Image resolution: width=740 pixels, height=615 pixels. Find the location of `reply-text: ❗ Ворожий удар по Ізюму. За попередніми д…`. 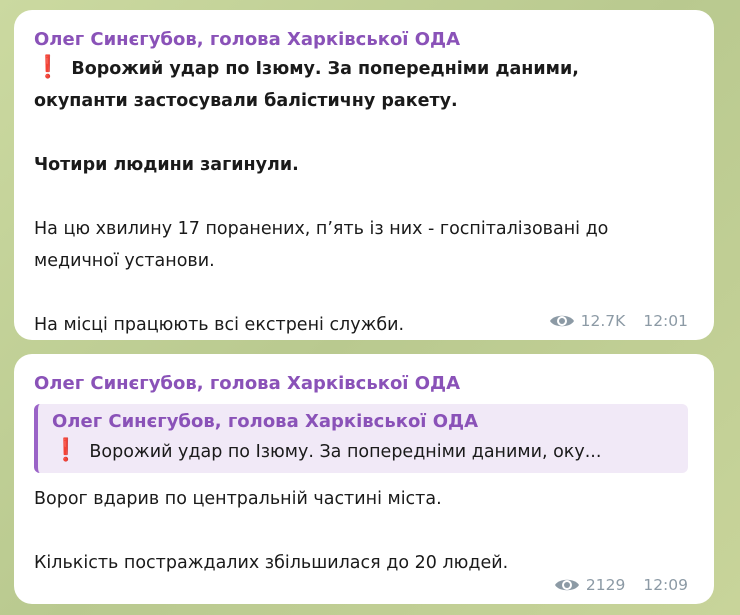

reply-text: ❗ Ворожий удар по Ізюму. За попередніми д… is located at coordinates (364, 451).